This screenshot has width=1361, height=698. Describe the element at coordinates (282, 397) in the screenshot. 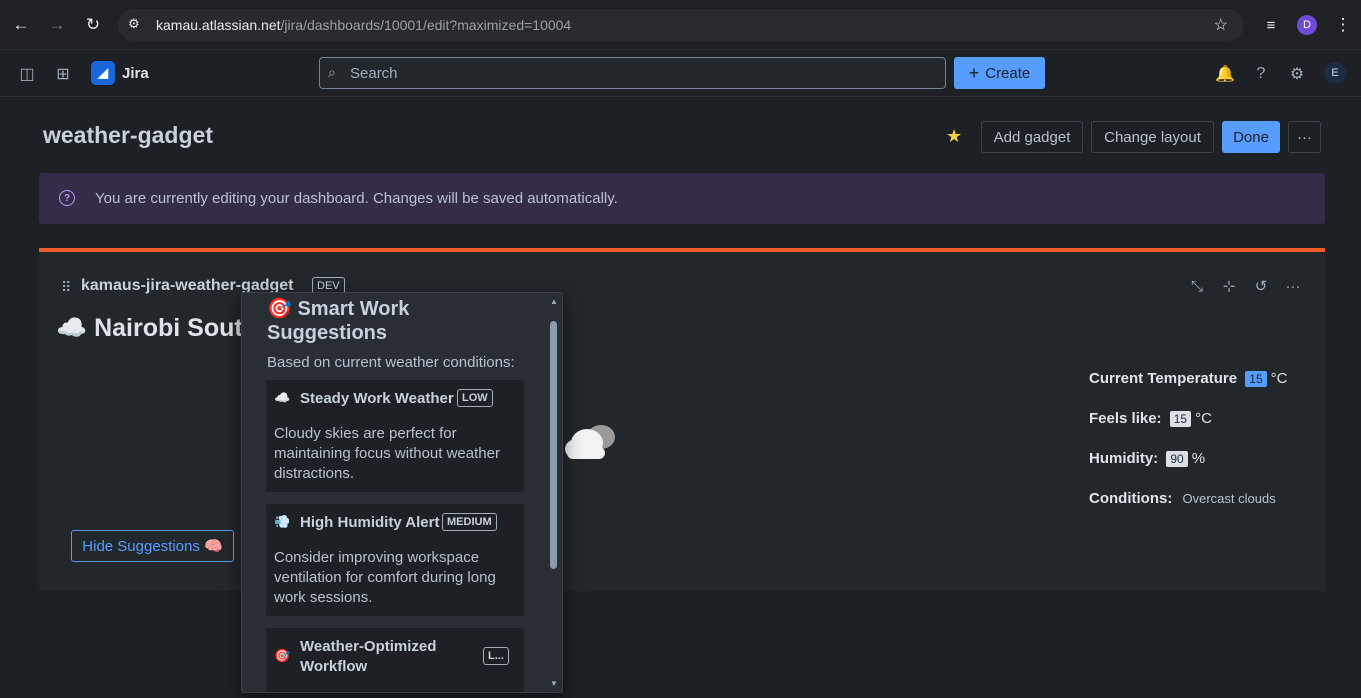

I see `cloud-icon: ☁️` at that location.